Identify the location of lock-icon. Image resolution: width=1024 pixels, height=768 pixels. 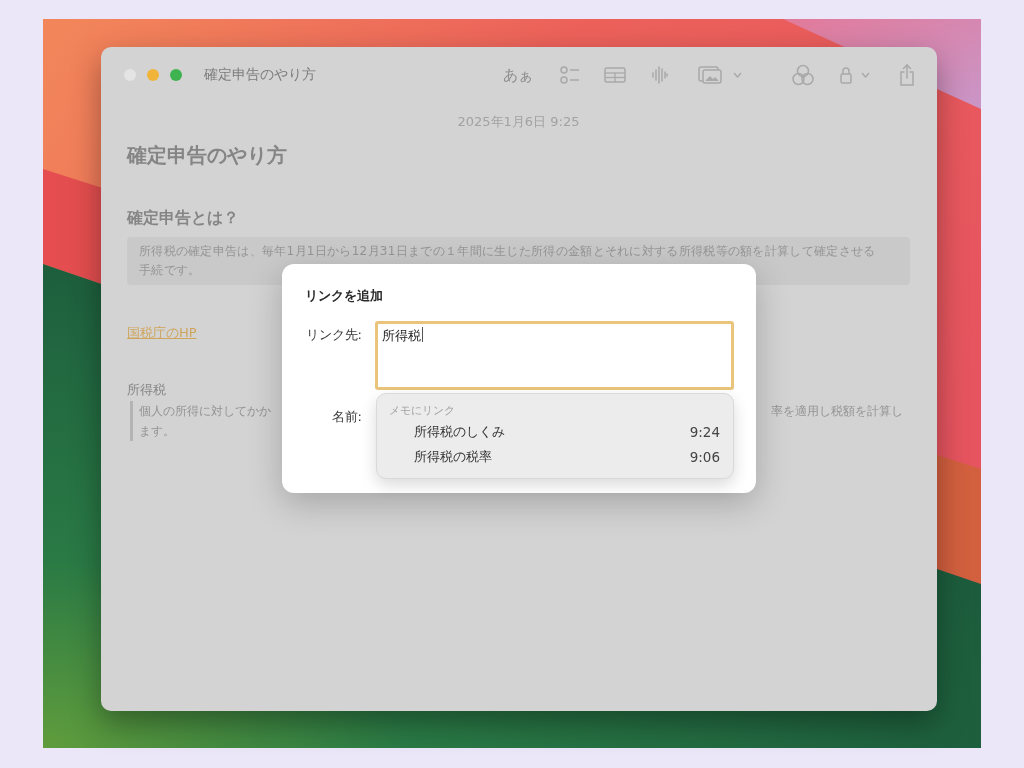
(846, 75).